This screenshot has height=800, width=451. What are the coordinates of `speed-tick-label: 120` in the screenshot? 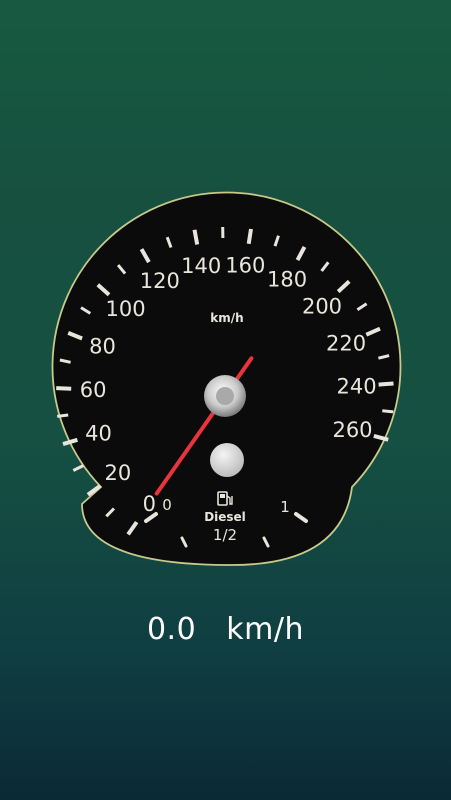 It's located at (160, 281).